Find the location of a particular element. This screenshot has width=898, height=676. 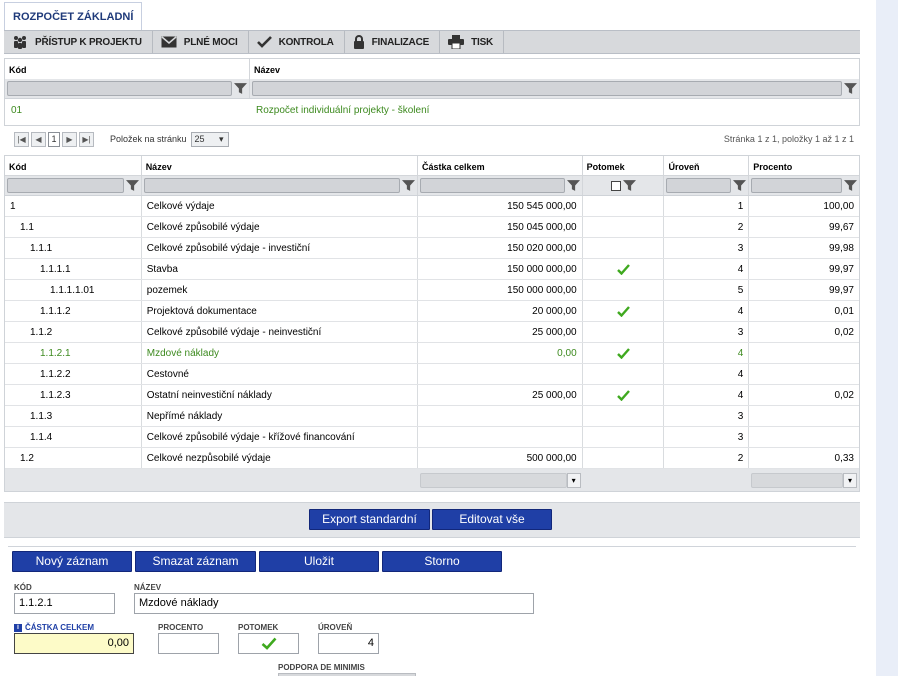

cell-castka: 150 045 000,00 is located at coordinates (500, 227).